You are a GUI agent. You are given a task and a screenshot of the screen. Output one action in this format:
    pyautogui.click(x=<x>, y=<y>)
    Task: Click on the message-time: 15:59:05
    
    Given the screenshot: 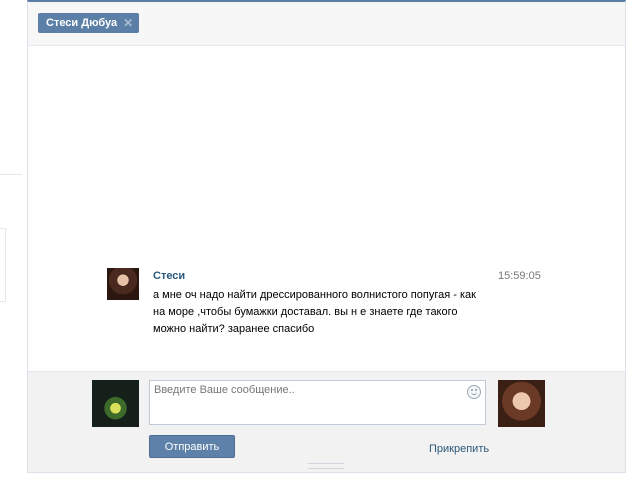 What is the action you would take?
    pyautogui.click(x=519, y=276)
    